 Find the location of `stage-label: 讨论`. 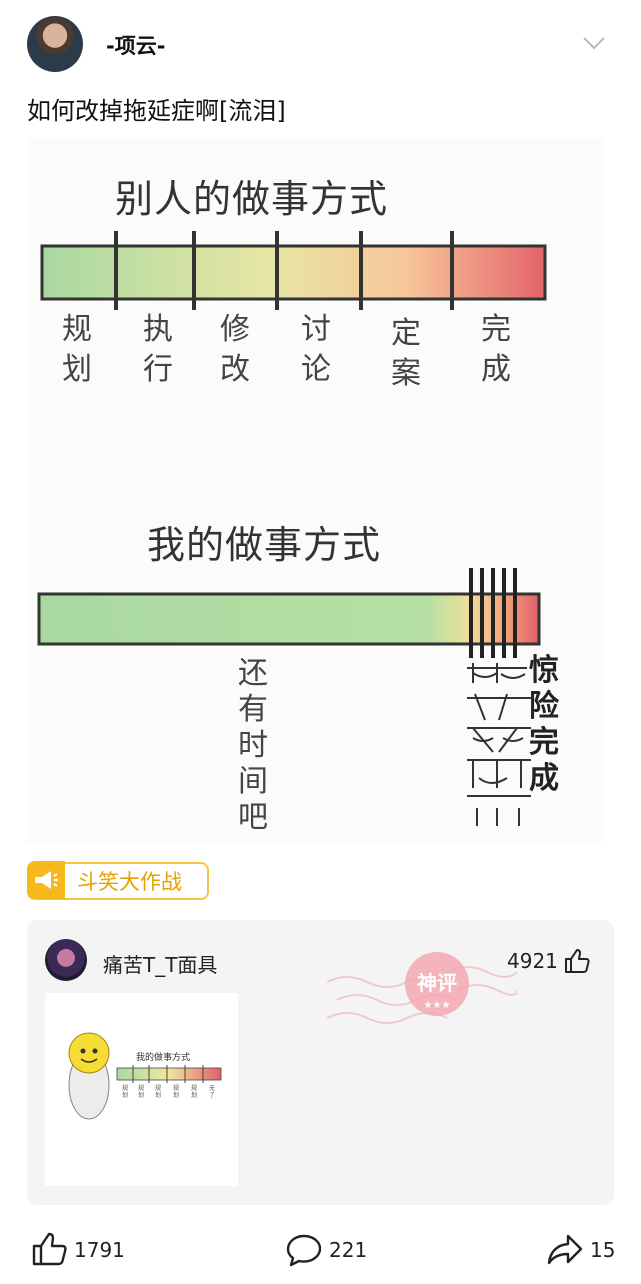

stage-label: 讨论 is located at coordinates (316, 349).